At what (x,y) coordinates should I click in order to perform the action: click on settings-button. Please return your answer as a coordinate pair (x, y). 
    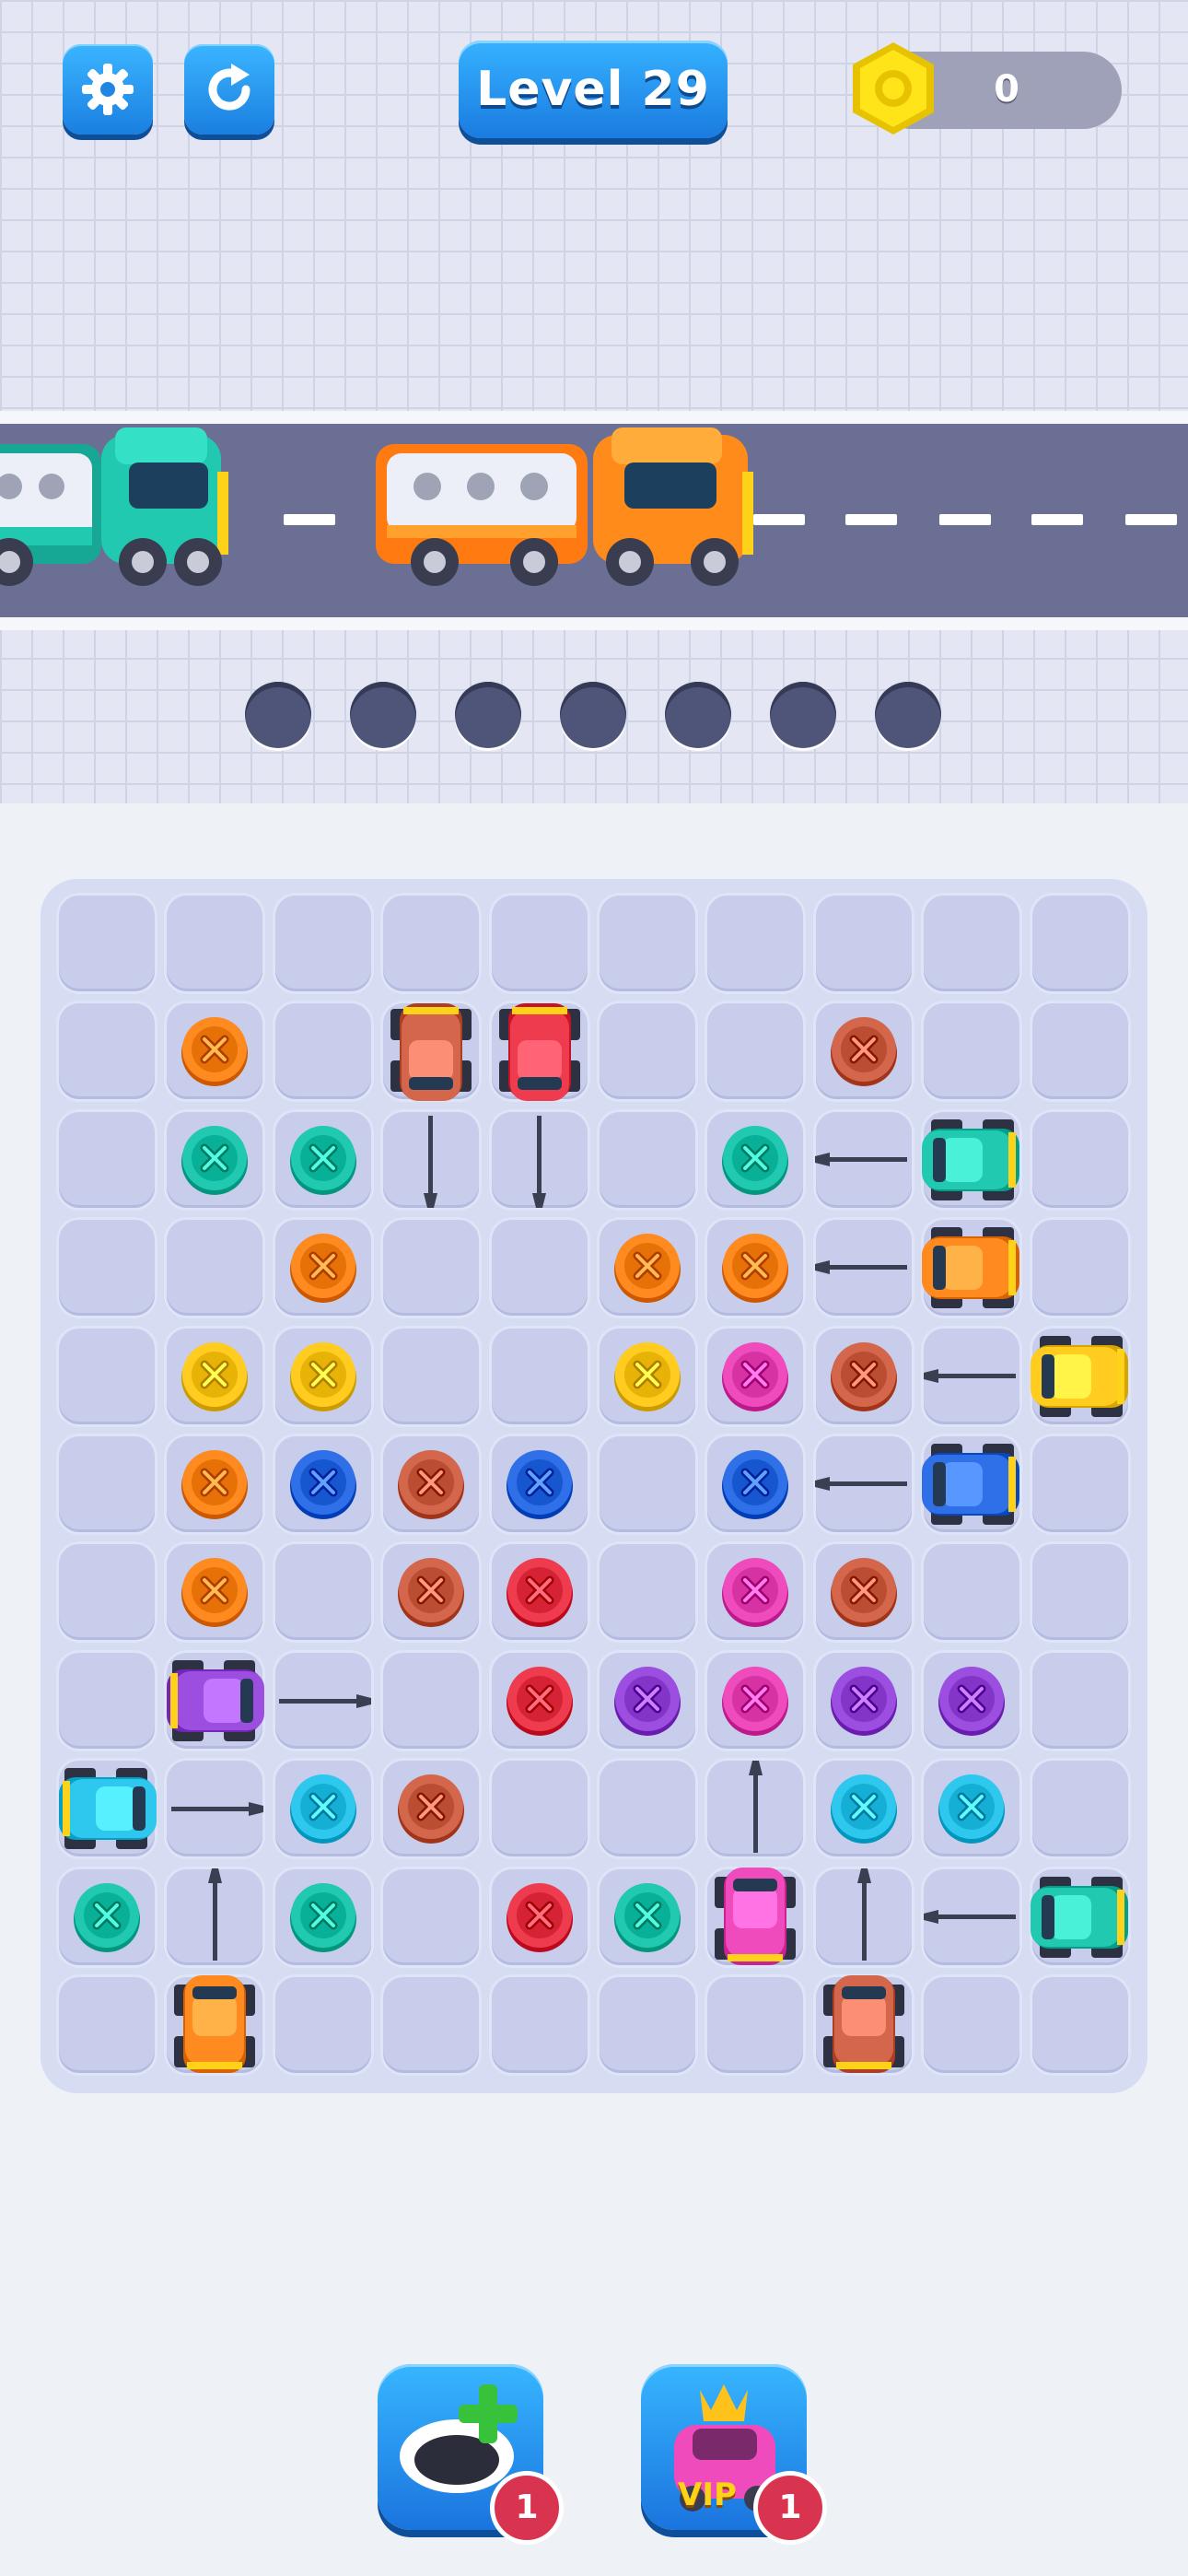
    Looking at the image, I should click on (108, 89).